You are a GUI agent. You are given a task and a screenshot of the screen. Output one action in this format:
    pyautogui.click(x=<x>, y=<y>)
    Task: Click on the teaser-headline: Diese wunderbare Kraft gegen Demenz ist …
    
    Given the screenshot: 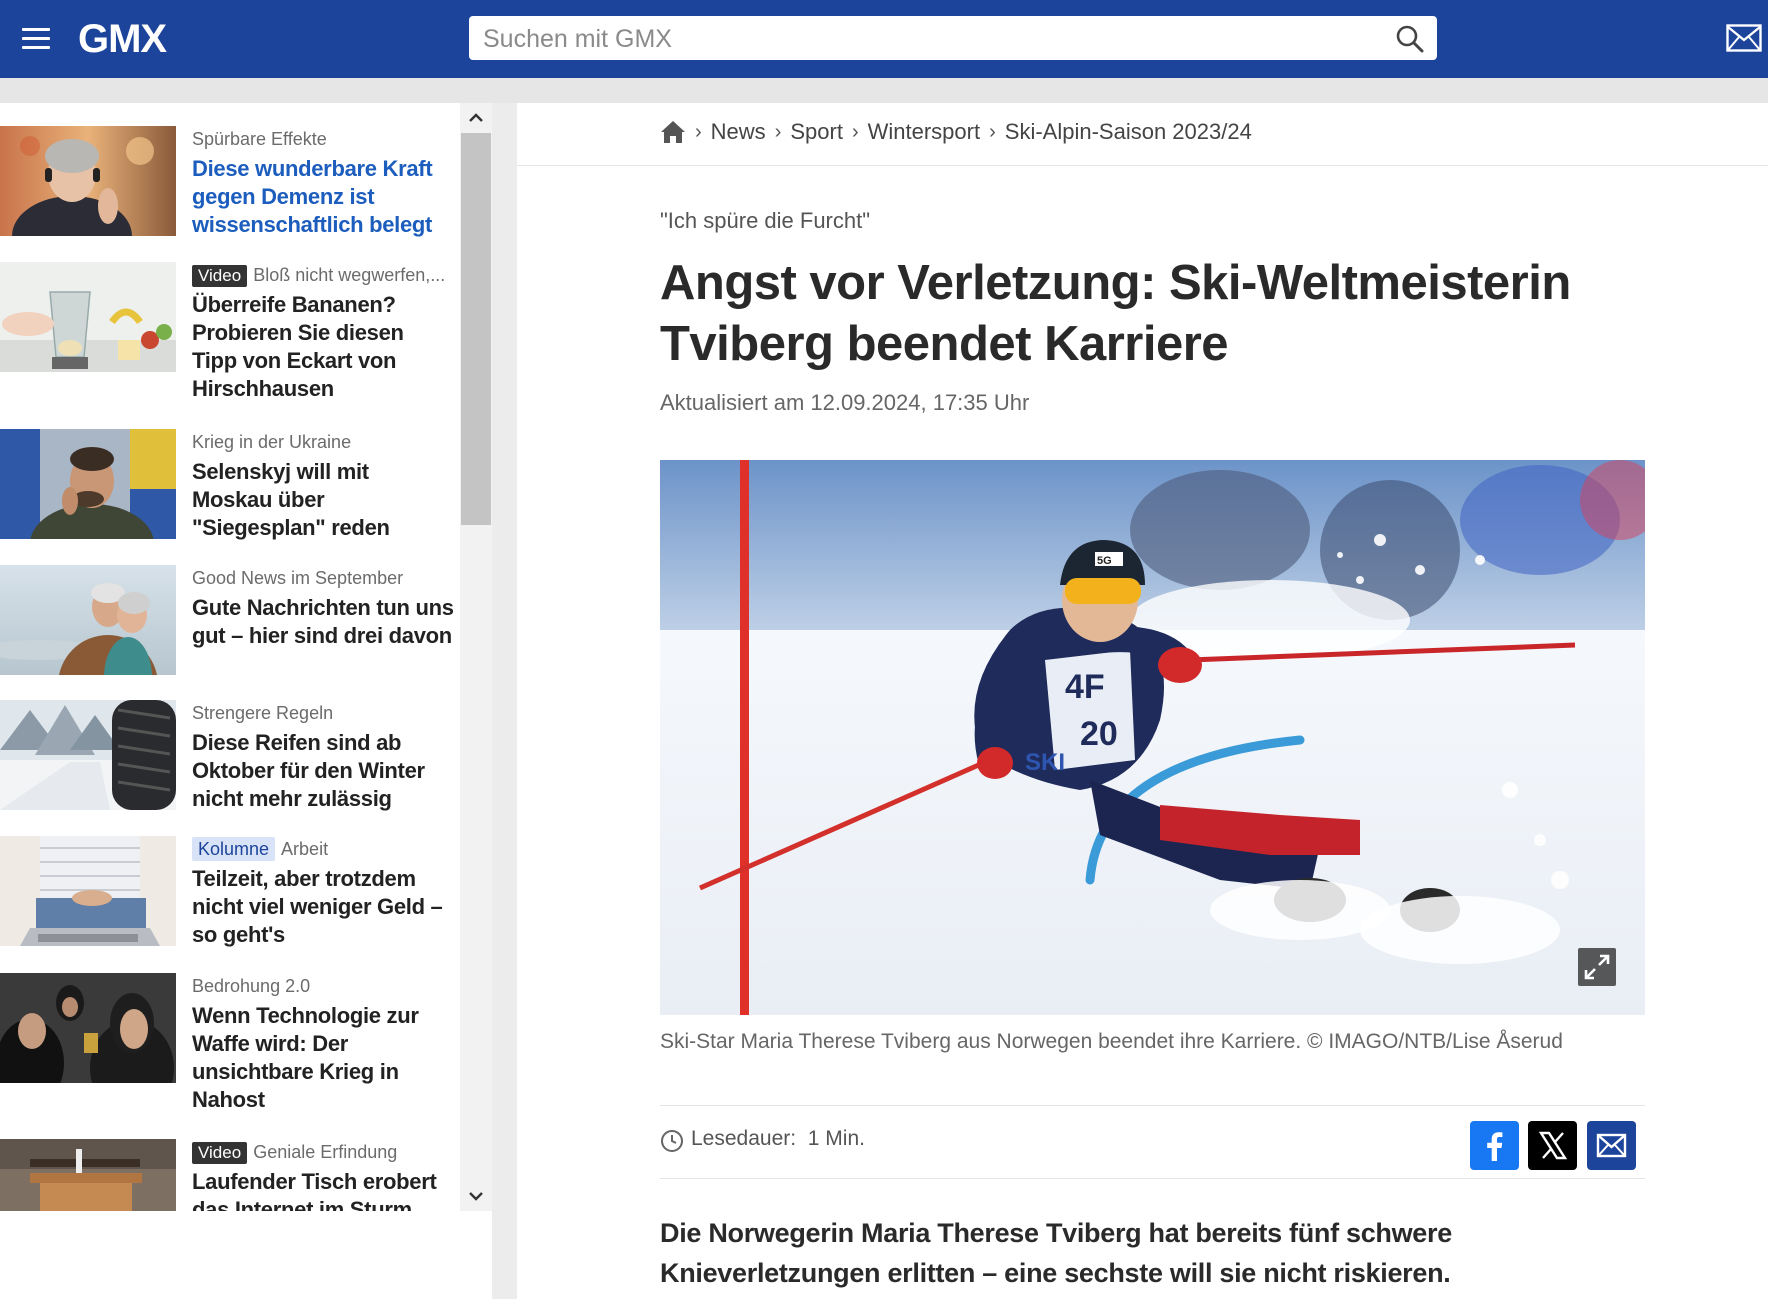 What is the action you would take?
    pyautogui.click(x=323, y=197)
    